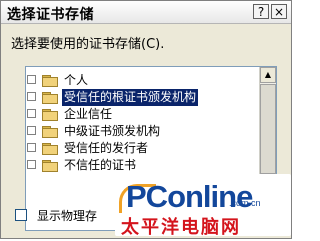 The height and width of the screenshot is (241, 320). I want to click on tree-item-label: 企业信任, so click(88, 114).